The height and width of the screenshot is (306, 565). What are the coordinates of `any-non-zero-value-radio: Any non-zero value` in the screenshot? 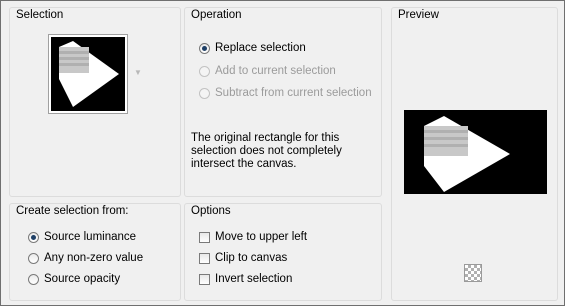 It's located at (85, 258).